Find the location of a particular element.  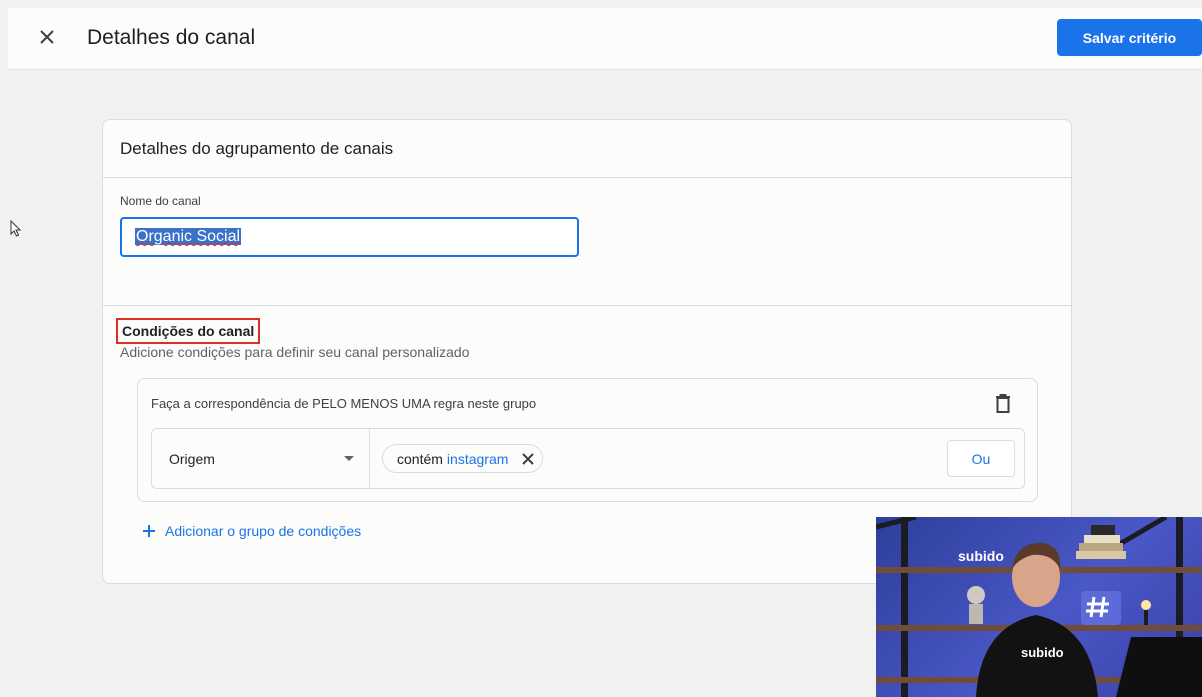

close-icon is located at coordinates (47, 37).